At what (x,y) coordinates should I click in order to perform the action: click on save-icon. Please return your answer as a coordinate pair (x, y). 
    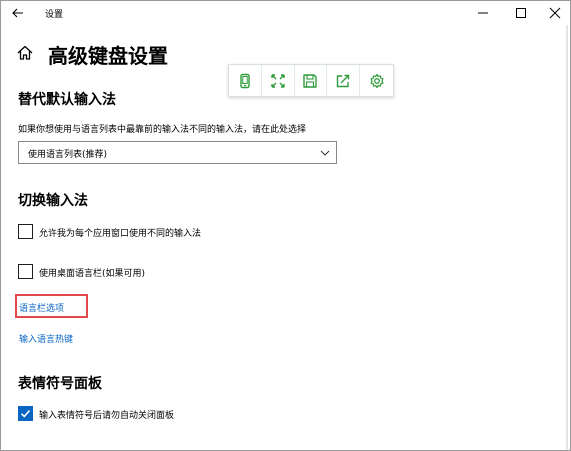
    Looking at the image, I should click on (310, 80).